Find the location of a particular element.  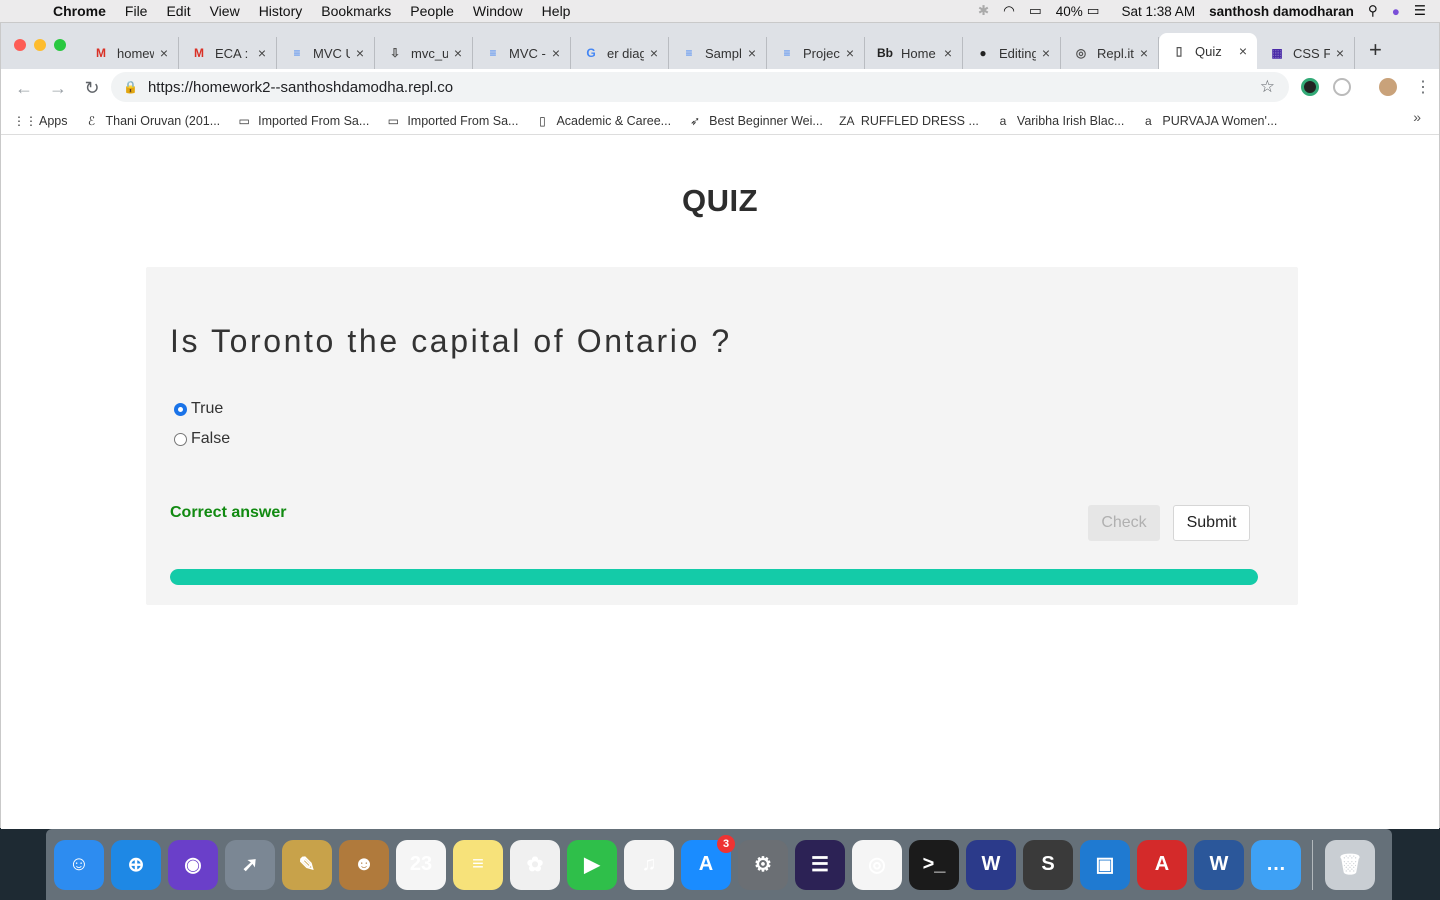

bluetooth-icon: ✱ is located at coordinates (983, 11).